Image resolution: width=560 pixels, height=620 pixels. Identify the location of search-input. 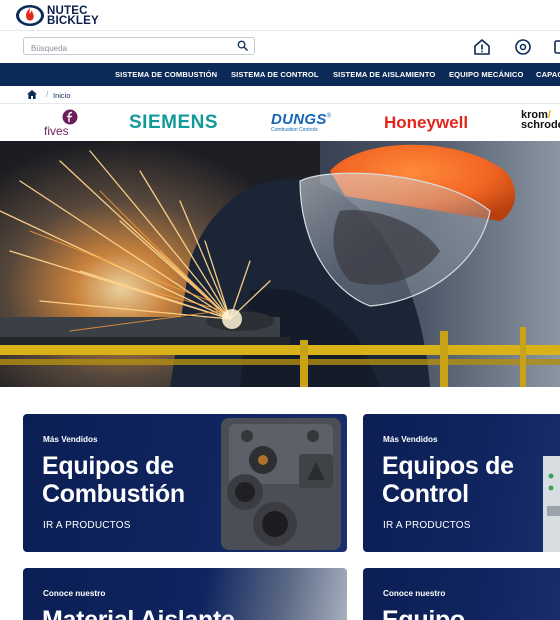
(126, 48).